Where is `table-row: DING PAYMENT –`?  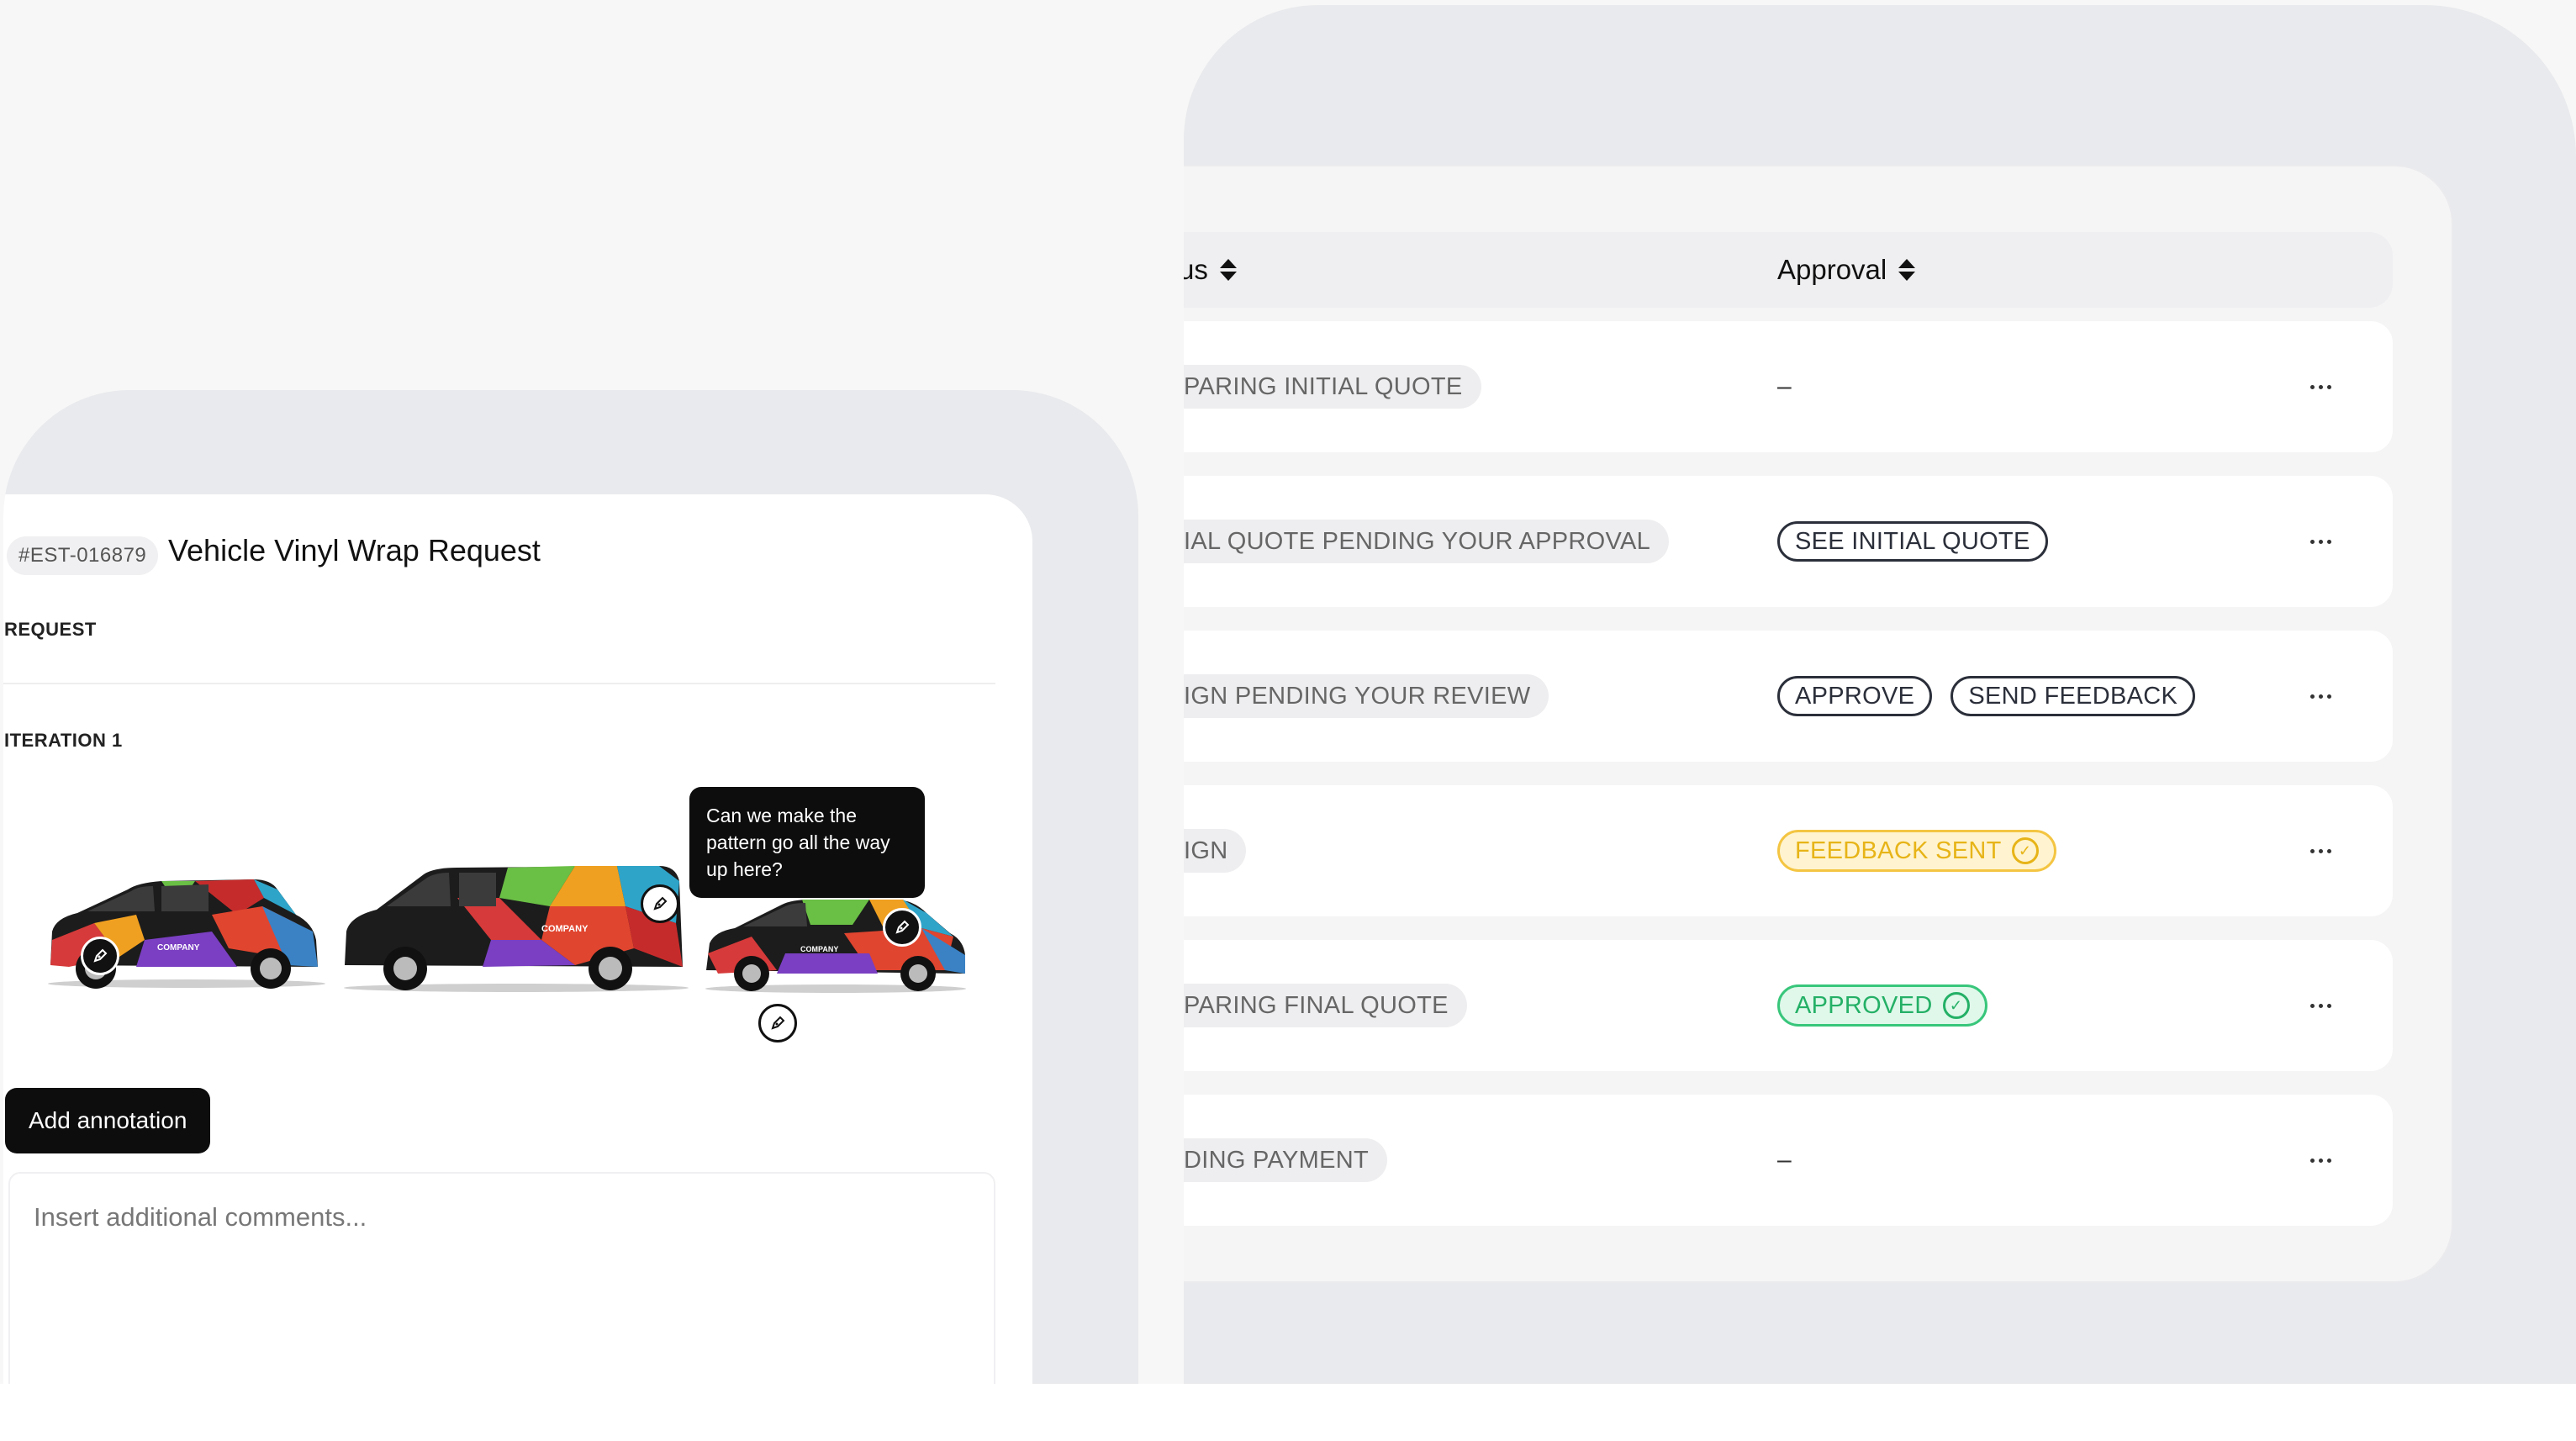 table-row: DING PAYMENT – is located at coordinates (1788, 1160).